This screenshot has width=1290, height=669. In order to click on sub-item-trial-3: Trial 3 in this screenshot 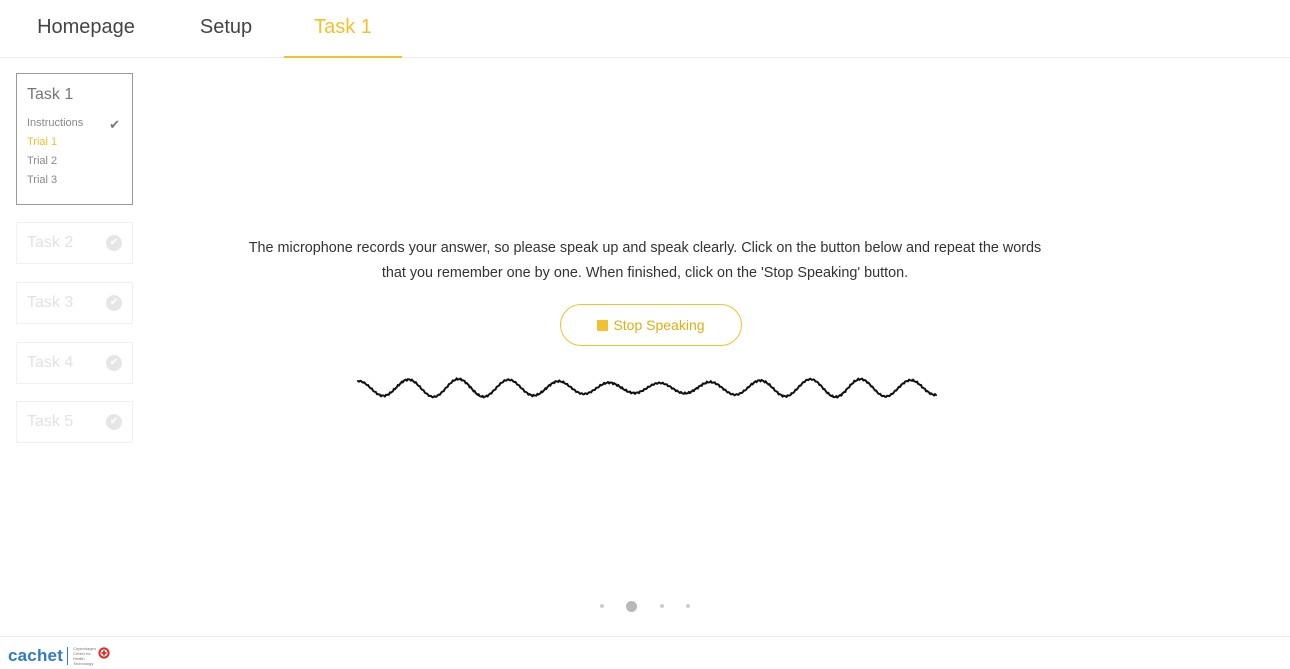, I will do `click(74, 180)`.